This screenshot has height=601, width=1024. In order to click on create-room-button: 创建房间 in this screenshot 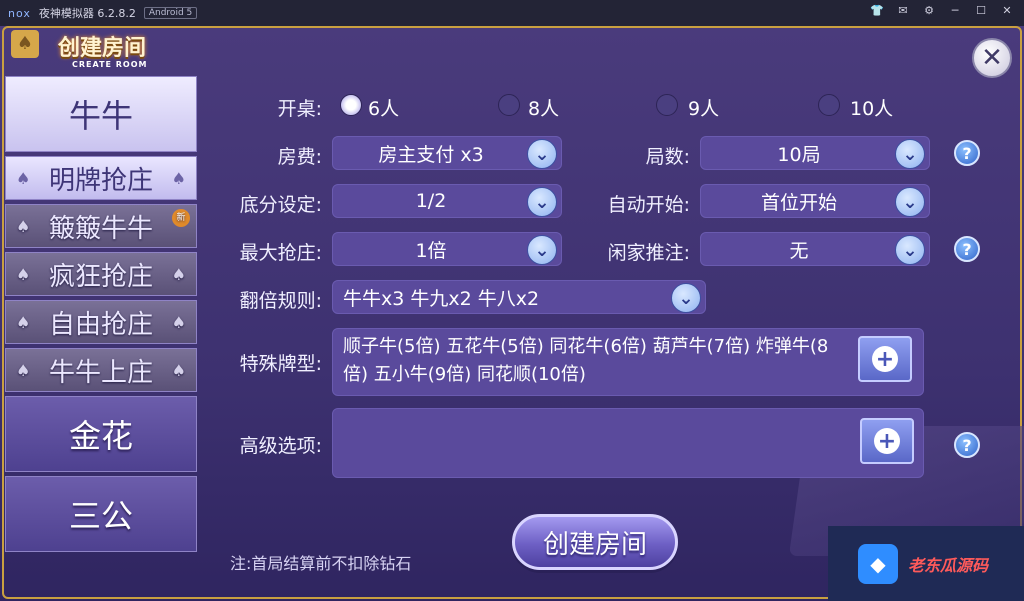, I will do `click(595, 542)`.